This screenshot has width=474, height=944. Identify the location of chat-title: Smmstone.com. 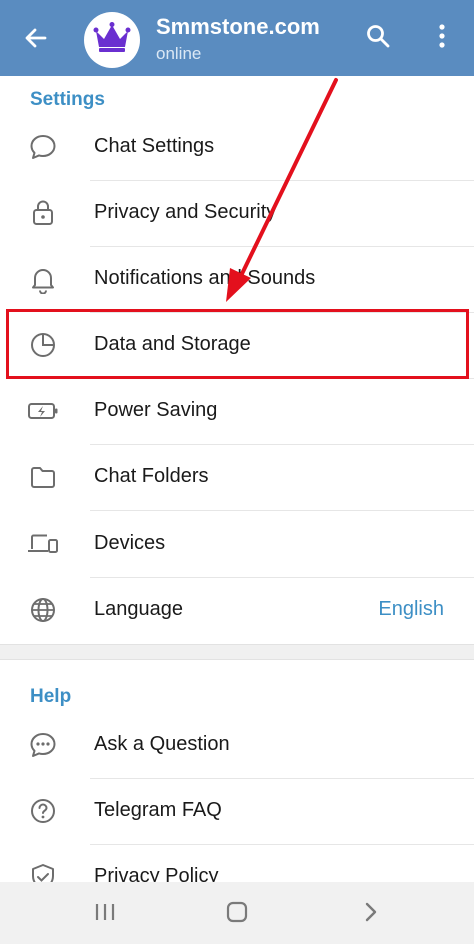
(238, 26).